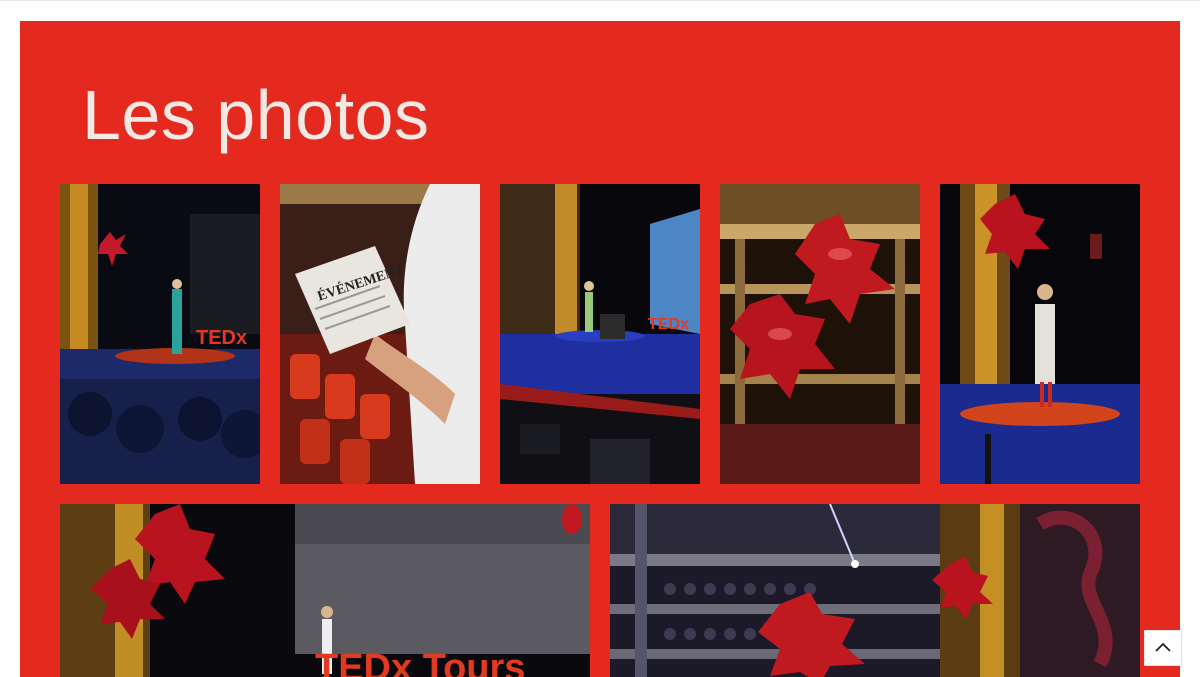 This screenshot has height=677, width=1200. I want to click on photo-7-image, so click(875, 590).